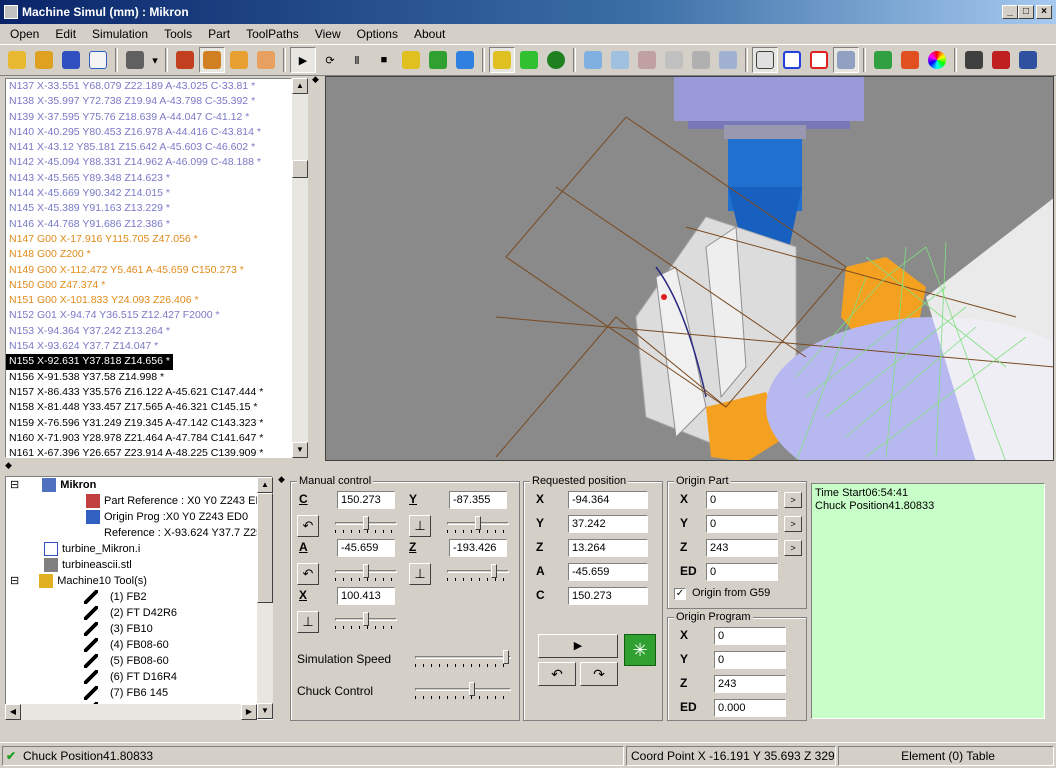 The height and width of the screenshot is (768, 1056). What do you see at coordinates (212, 60) in the screenshot?
I see `tool-table-button` at bounding box center [212, 60].